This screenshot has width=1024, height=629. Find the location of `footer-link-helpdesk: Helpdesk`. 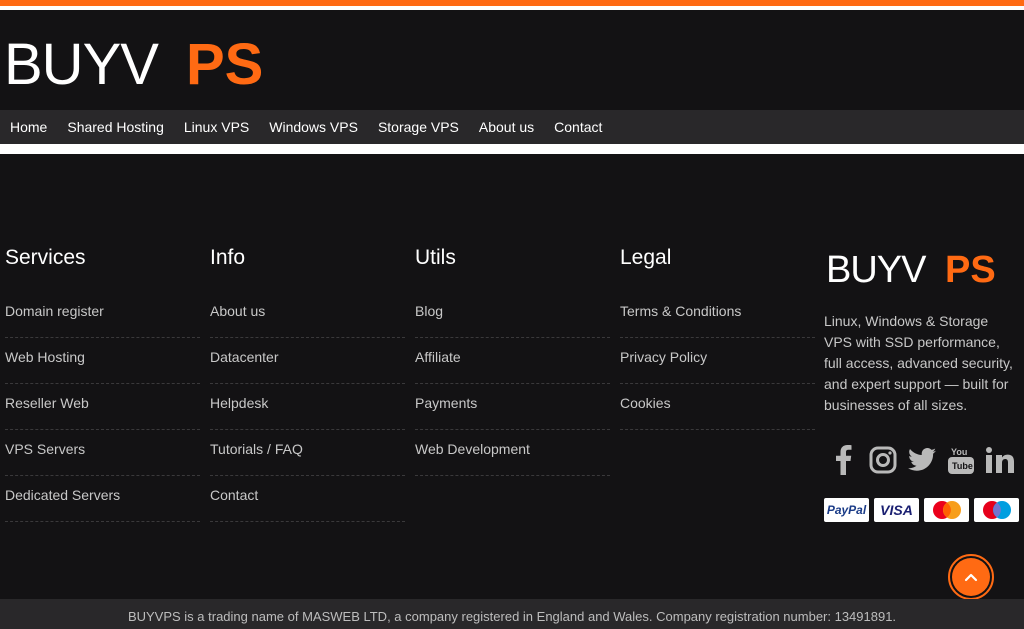

footer-link-helpdesk: Helpdesk is located at coordinates (307, 398).